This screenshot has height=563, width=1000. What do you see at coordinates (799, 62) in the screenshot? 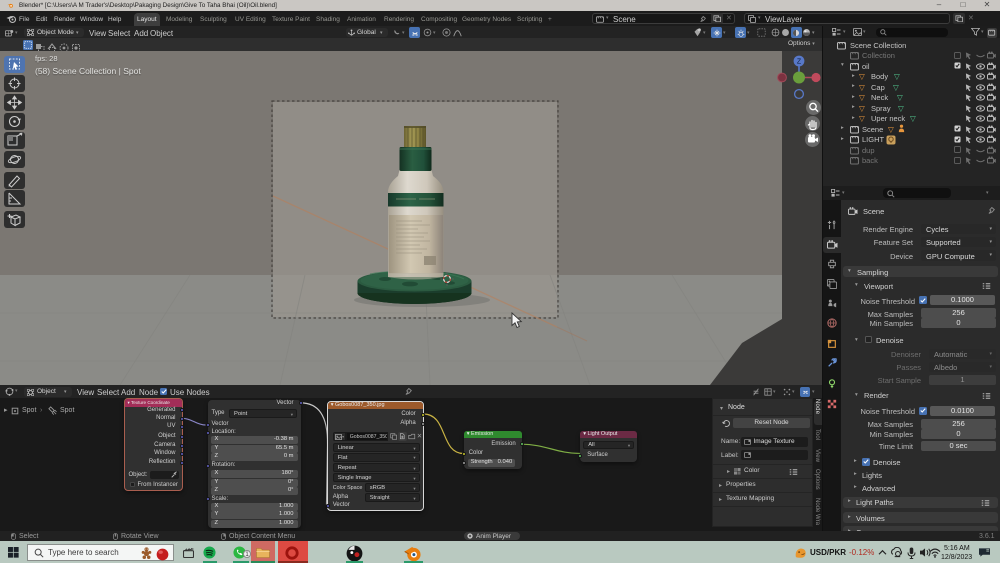
I see `svg-text: Z` at bounding box center [799, 62].